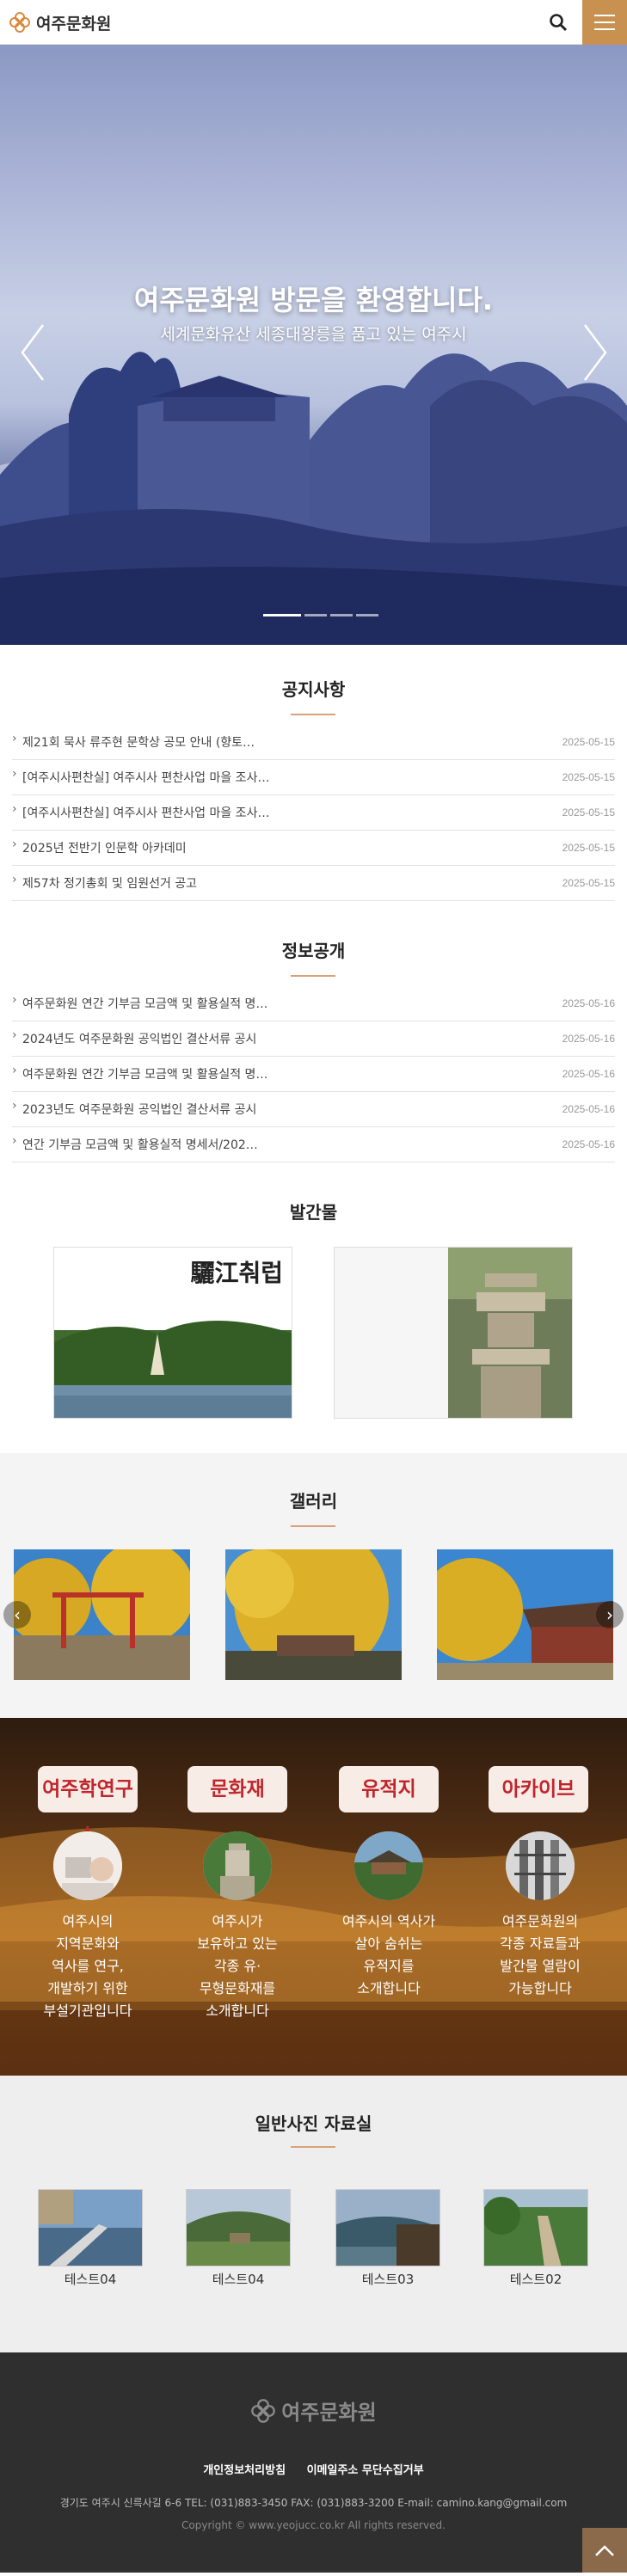  I want to click on list-item: 제57차 정기총회 및 임원선거 공고 2025-05-15, so click(313, 883).